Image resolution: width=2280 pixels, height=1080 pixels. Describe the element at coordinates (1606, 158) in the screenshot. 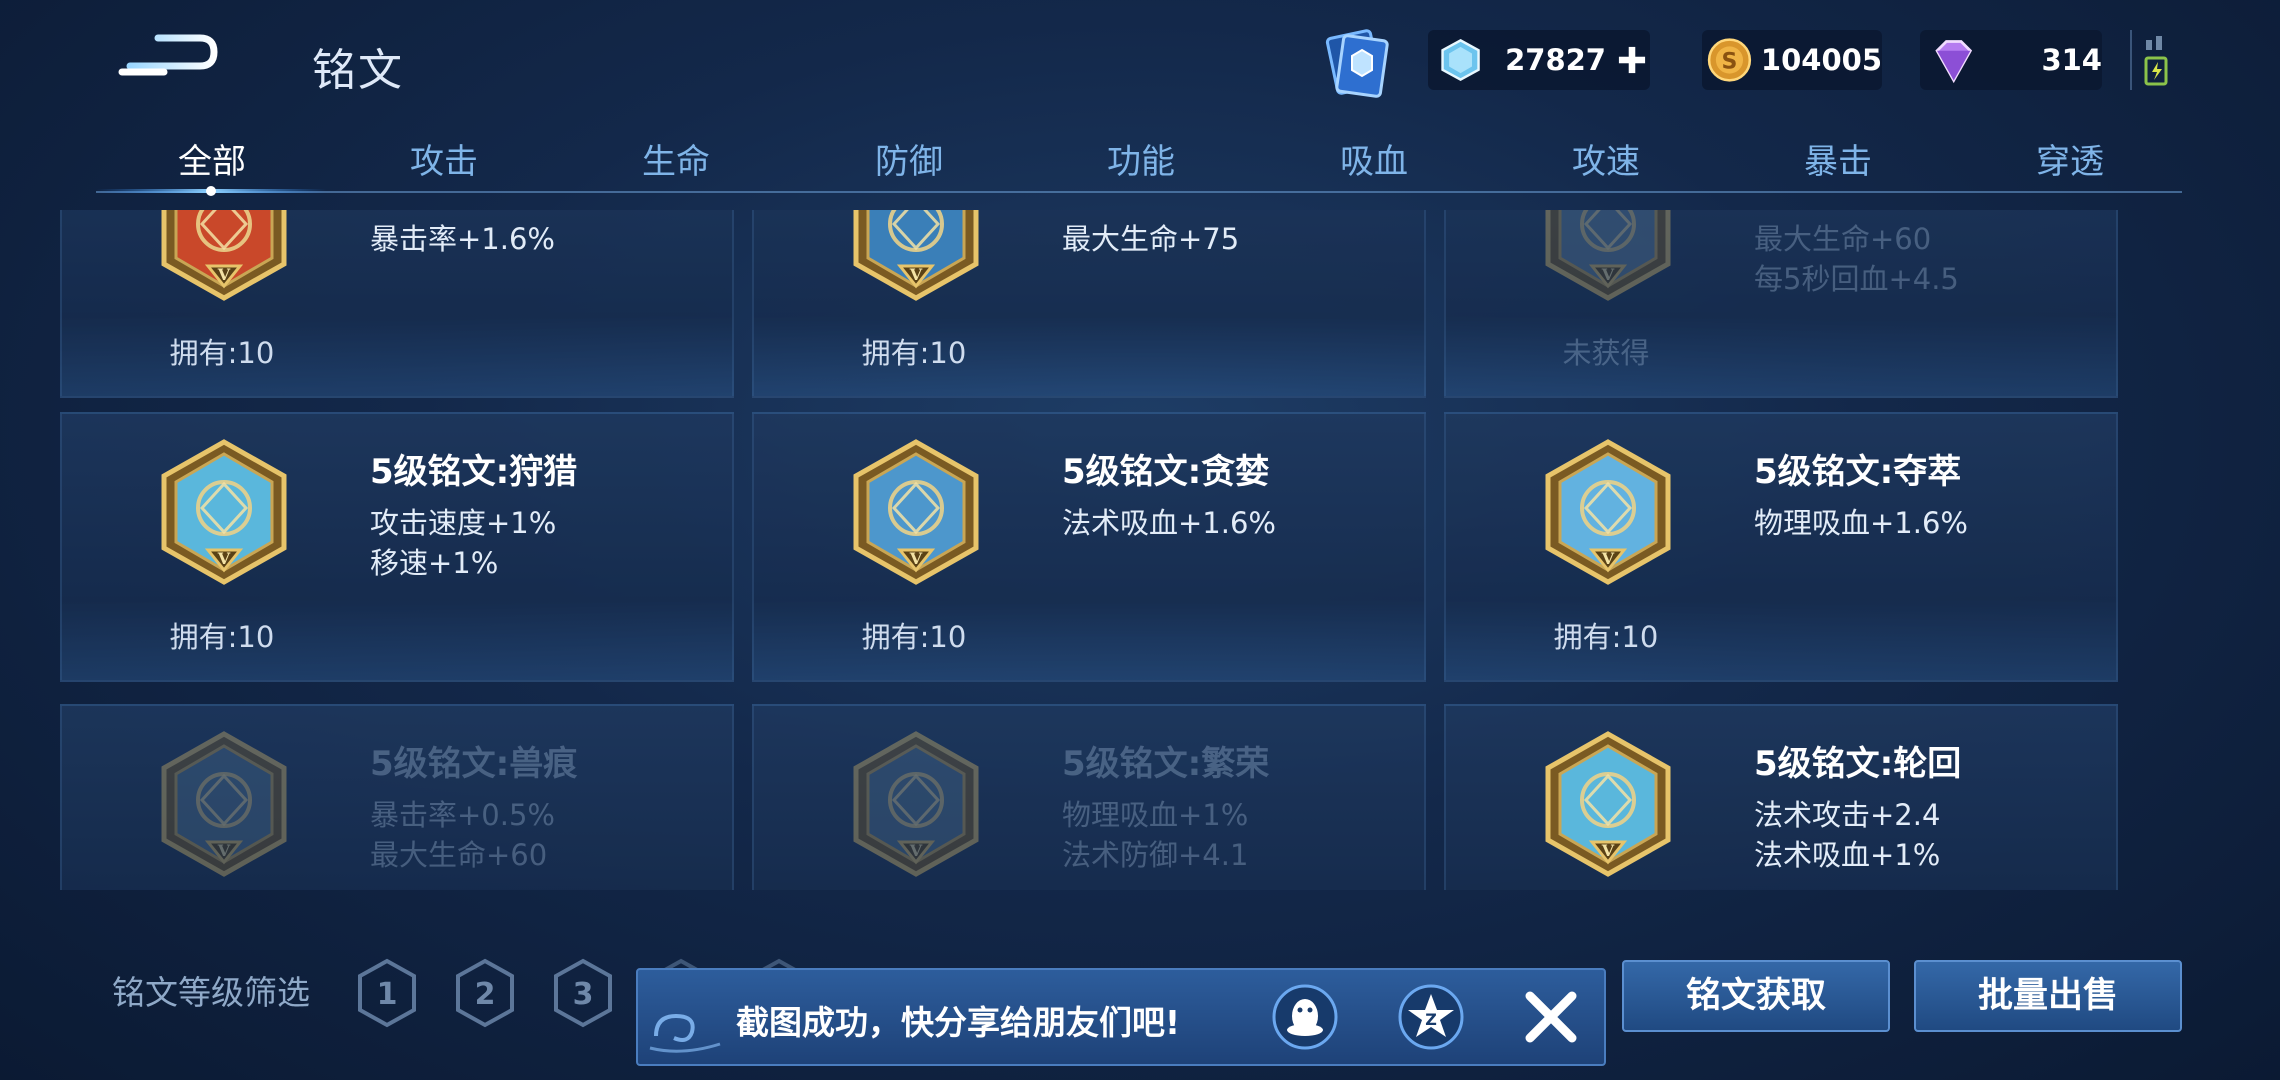

I see `tab-attack-speed: 攻速` at that location.